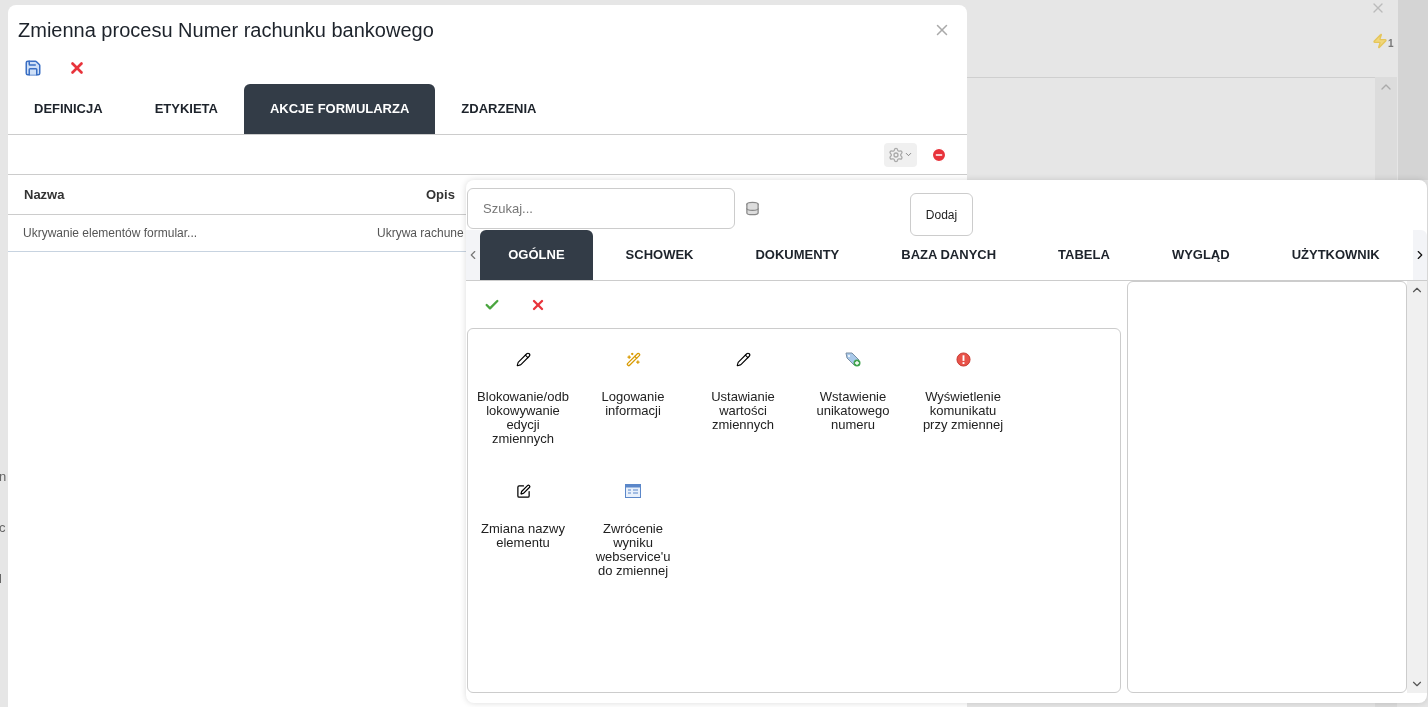 The width and height of the screenshot is (1428, 707). I want to click on tab: ZDARZENIA, so click(499, 109).